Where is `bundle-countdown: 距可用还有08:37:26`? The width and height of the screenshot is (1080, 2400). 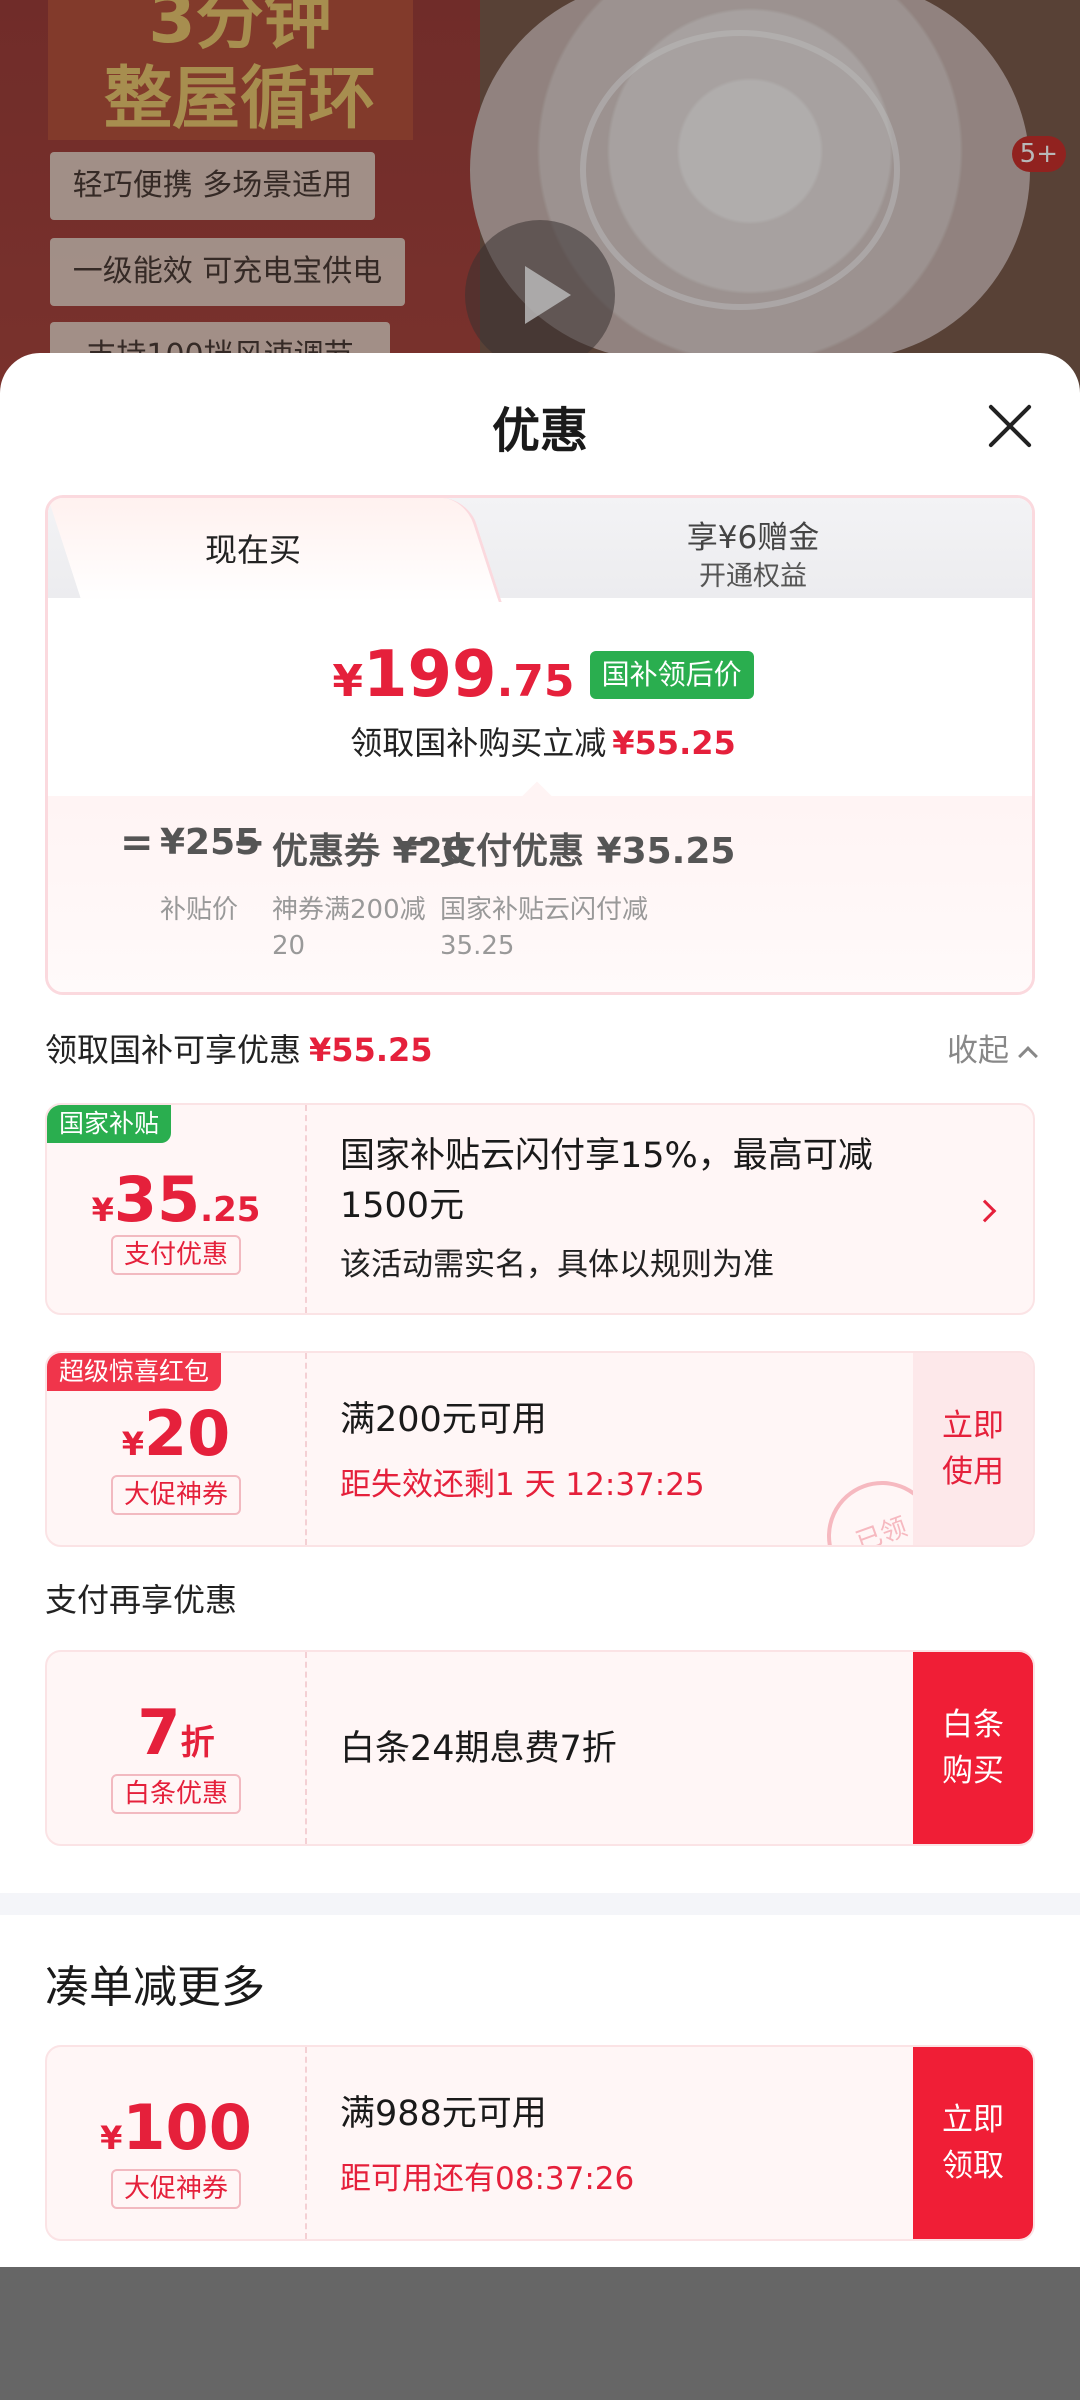
bundle-countdown: 距可用还有08:37:26 is located at coordinates (487, 2179).